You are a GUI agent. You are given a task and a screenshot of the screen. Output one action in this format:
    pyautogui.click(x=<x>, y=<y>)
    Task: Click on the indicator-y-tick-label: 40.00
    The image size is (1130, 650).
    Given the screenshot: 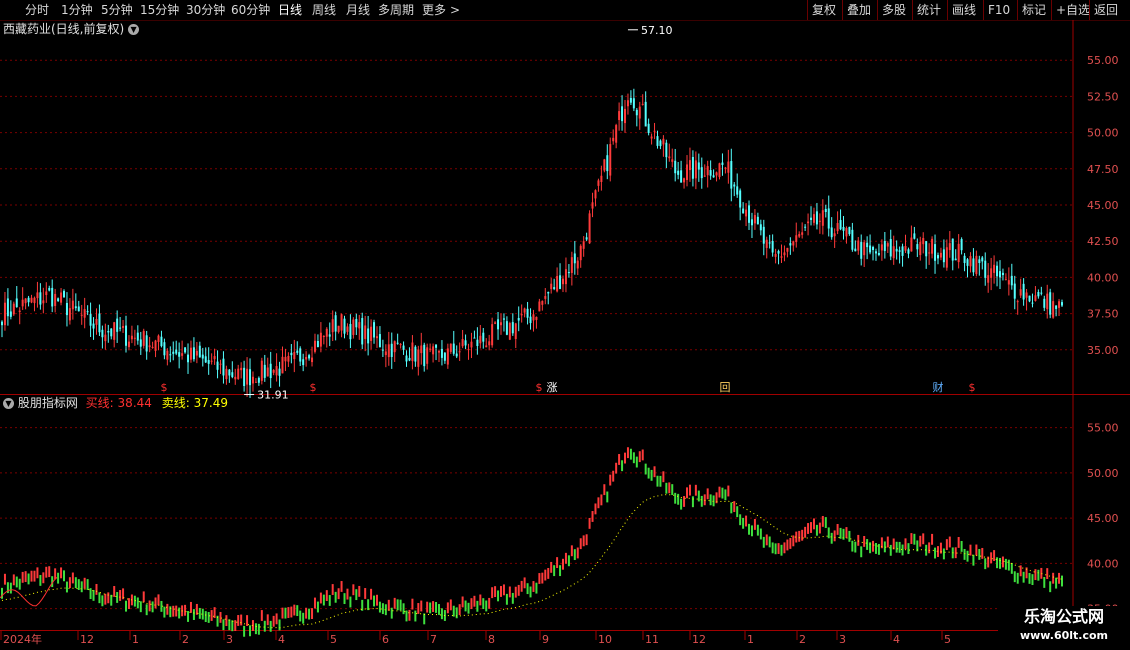 What is the action you would take?
    pyautogui.click(x=1103, y=563)
    